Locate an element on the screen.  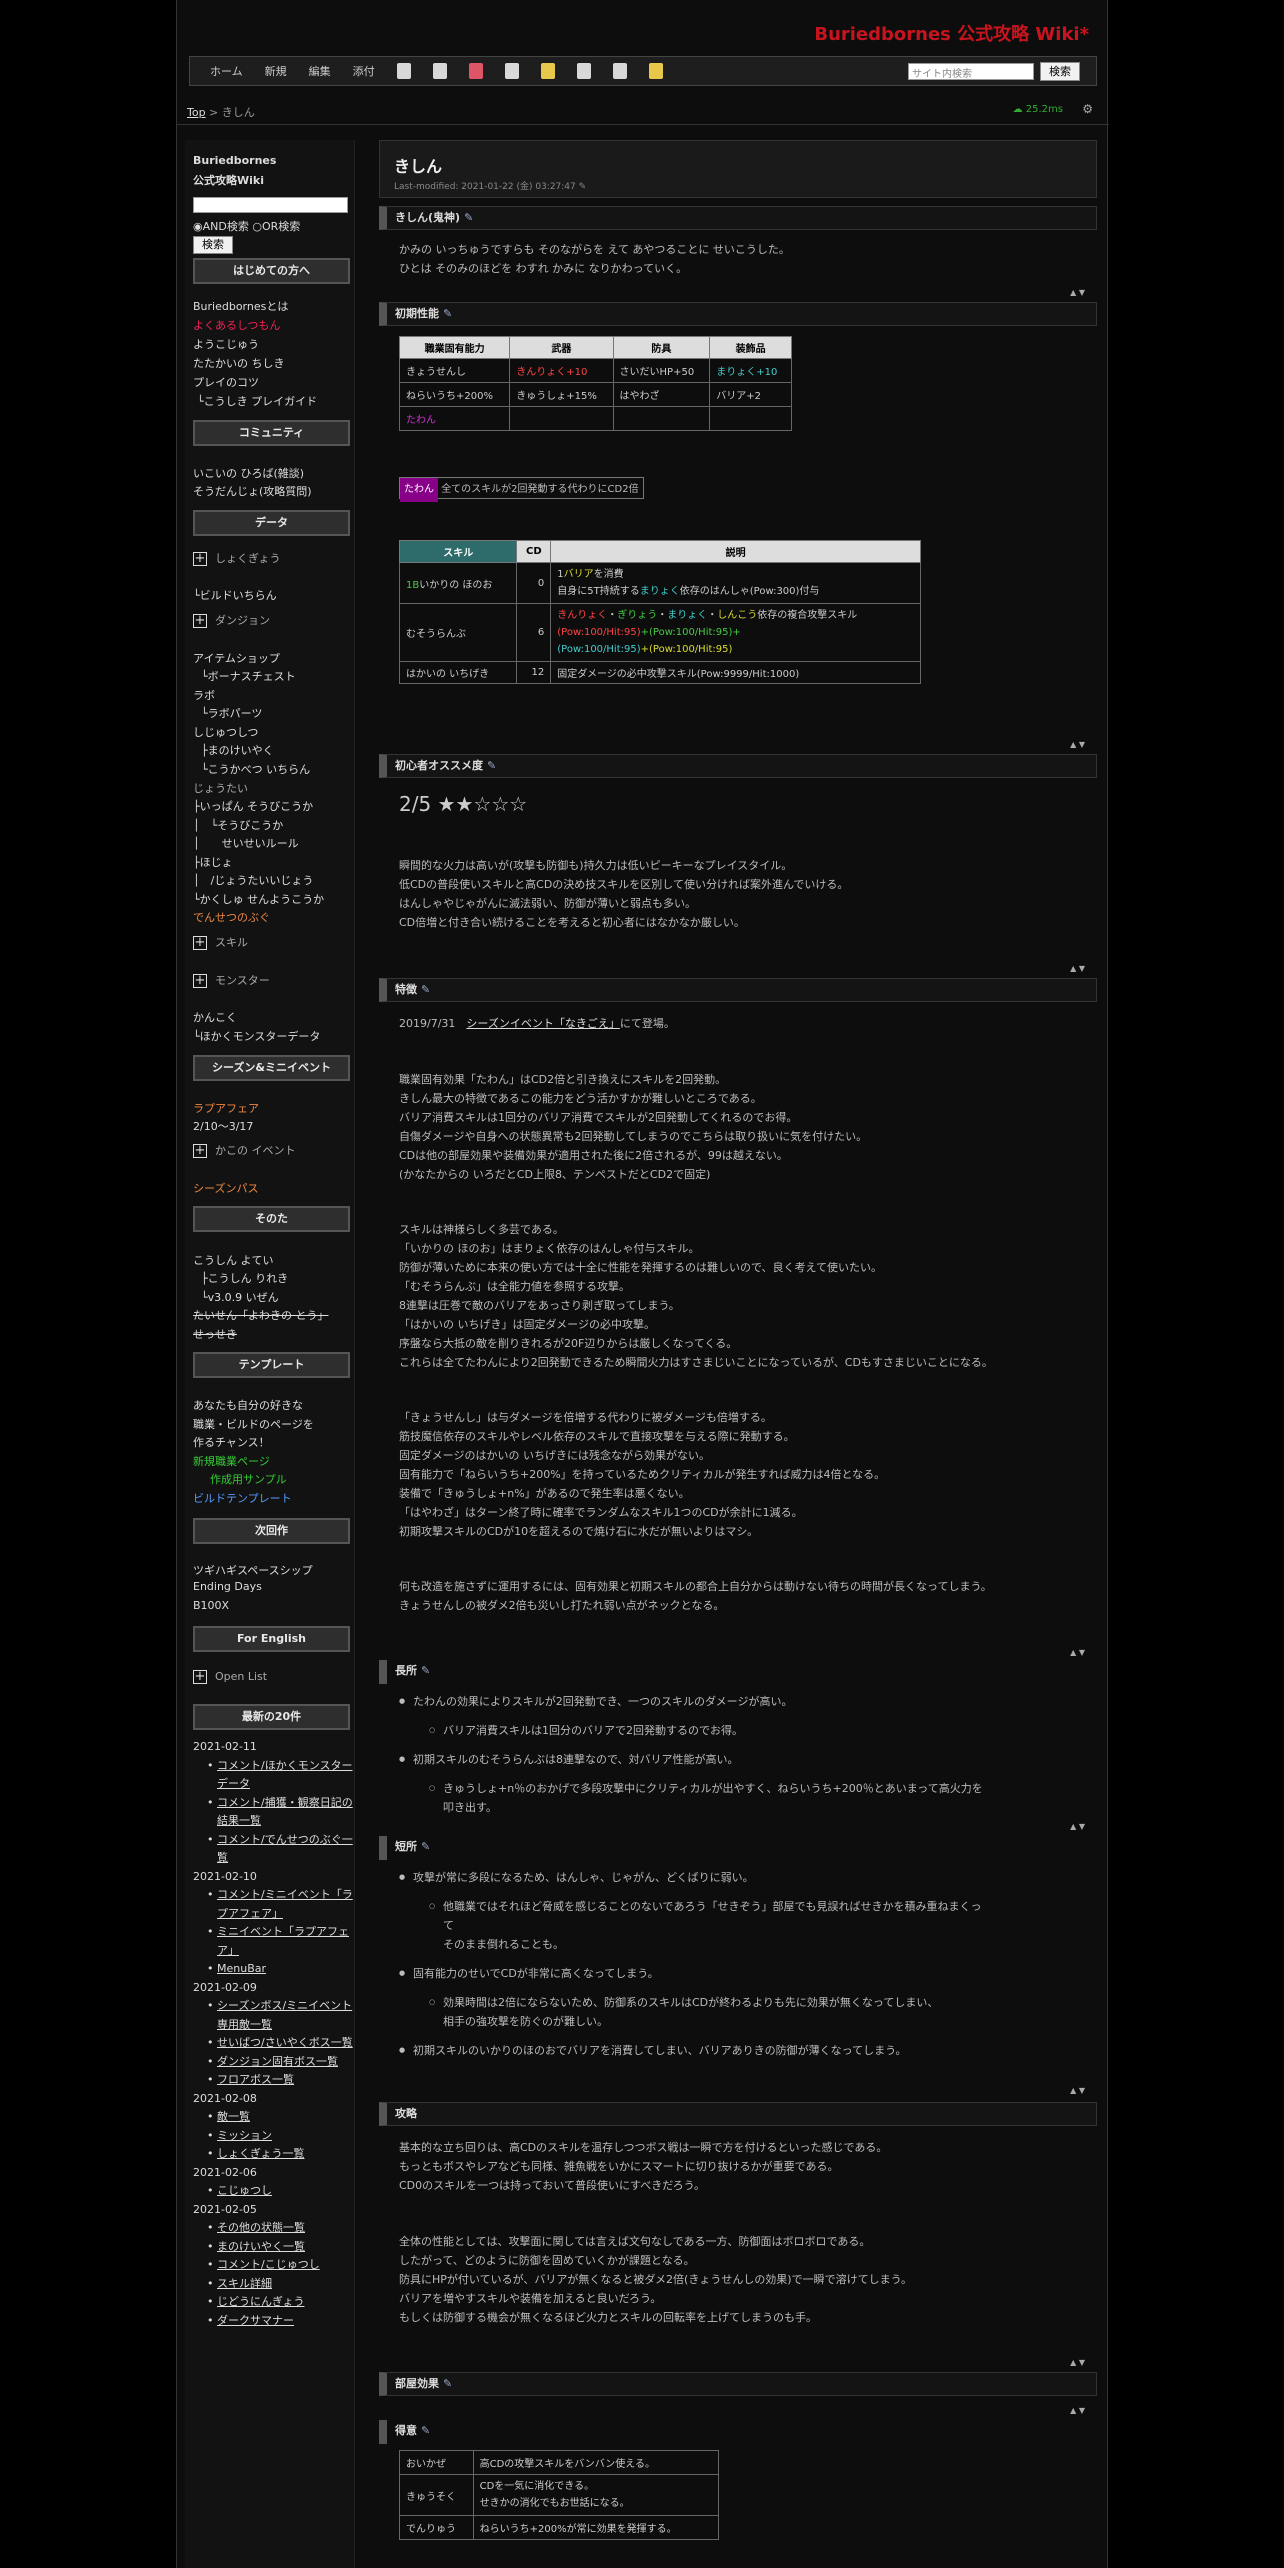
sidebar-link: ラプアフェア is located at coordinates (226, 1108).